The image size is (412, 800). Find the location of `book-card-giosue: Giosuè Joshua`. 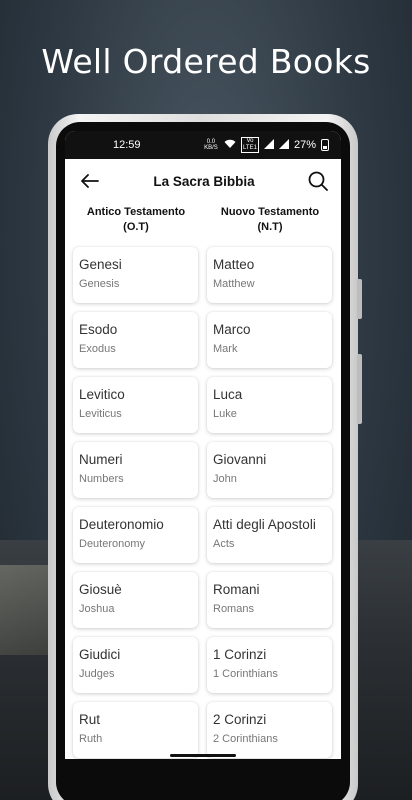

book-card-giosue: Giosuè Joshua is located at coordinates (135, 600).